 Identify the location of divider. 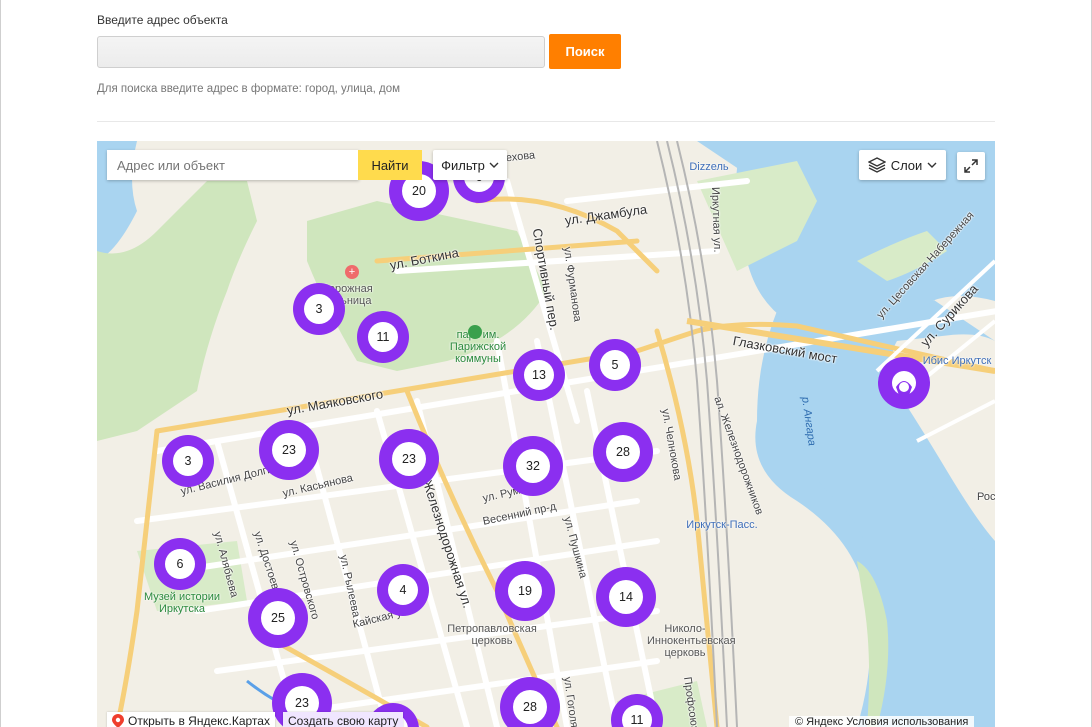
(546, 121).